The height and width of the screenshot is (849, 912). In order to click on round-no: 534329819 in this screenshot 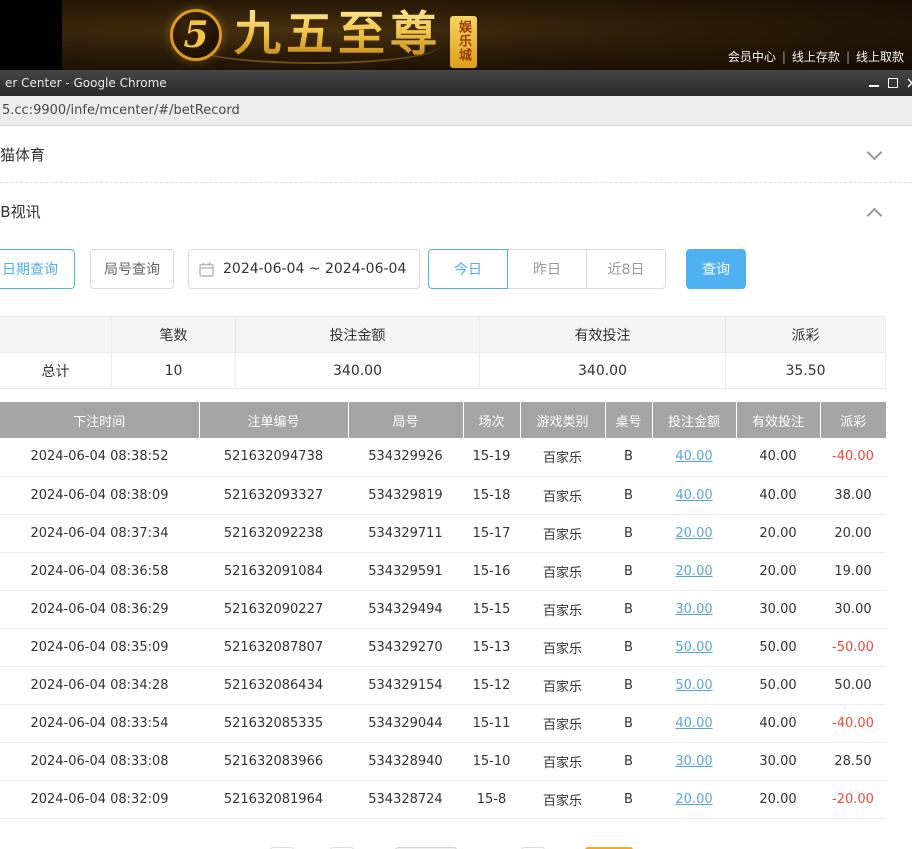, I will do `click(405, 495)`.